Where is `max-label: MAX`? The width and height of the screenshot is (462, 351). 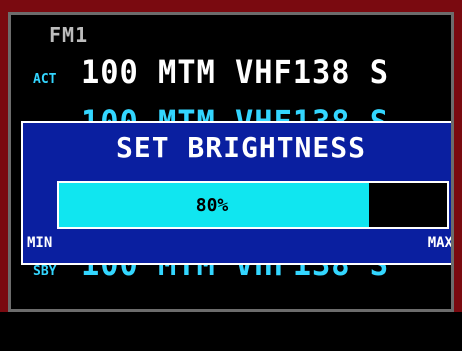
max-label: MAX is located at coordinates (440, 243).